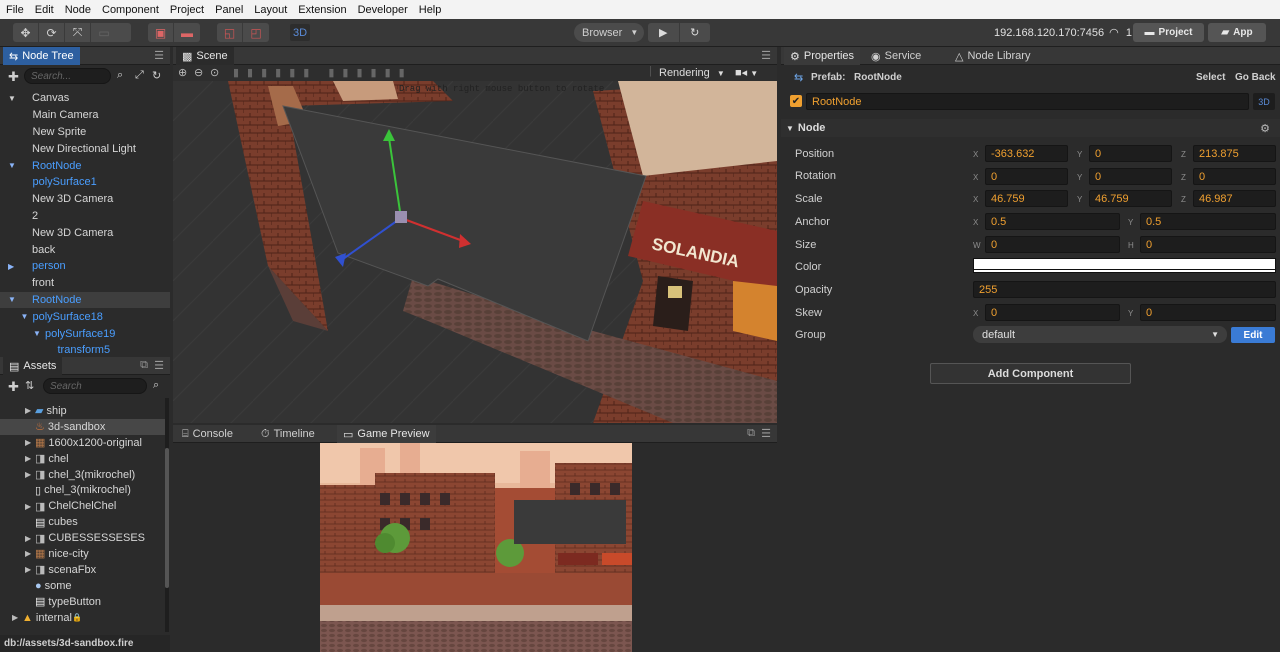  Describe the element at coordinates (1030, 128) in the screenshot. I see `node-section-header: ▼ Node ⚙` at that location.